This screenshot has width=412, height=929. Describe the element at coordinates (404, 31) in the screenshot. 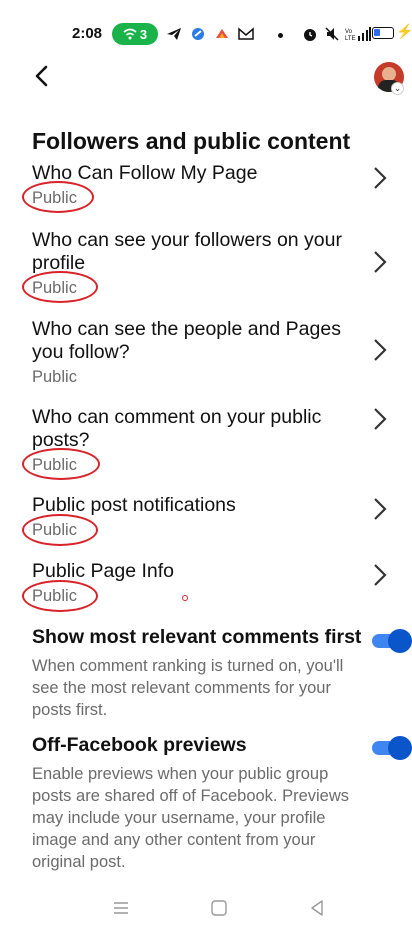

I see `charging-icon: ⚡` at that location.